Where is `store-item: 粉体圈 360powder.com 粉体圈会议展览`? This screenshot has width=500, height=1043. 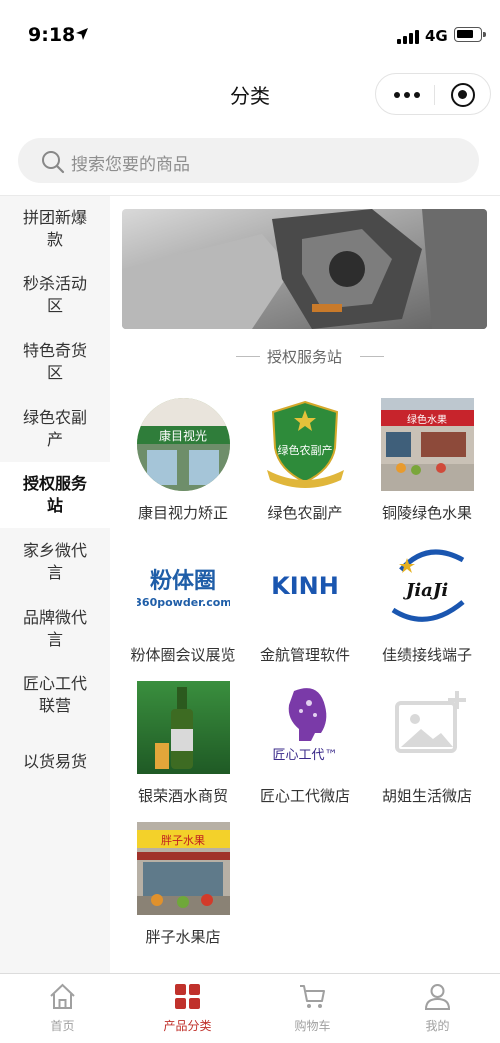
store-item: 粉体圈 360powder.com 粉体圈会议展览 is located at coordinates (183, 605).